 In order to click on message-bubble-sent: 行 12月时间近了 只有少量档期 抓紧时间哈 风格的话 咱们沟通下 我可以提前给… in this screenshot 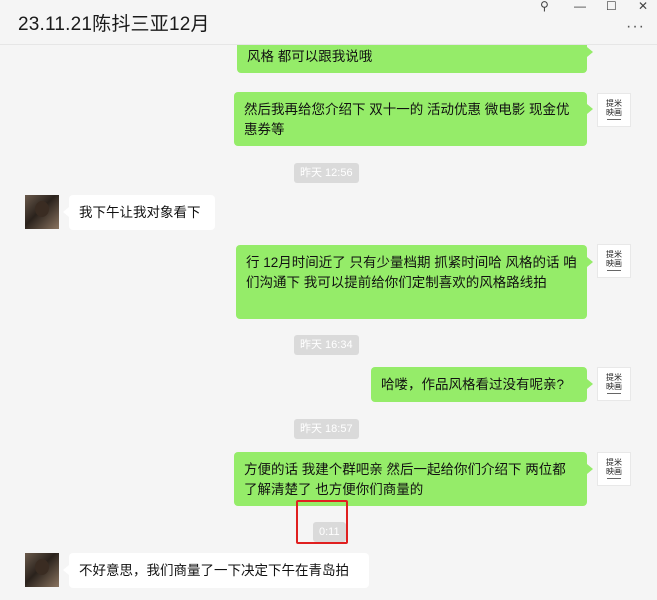, I will do `click(414, 282)`.